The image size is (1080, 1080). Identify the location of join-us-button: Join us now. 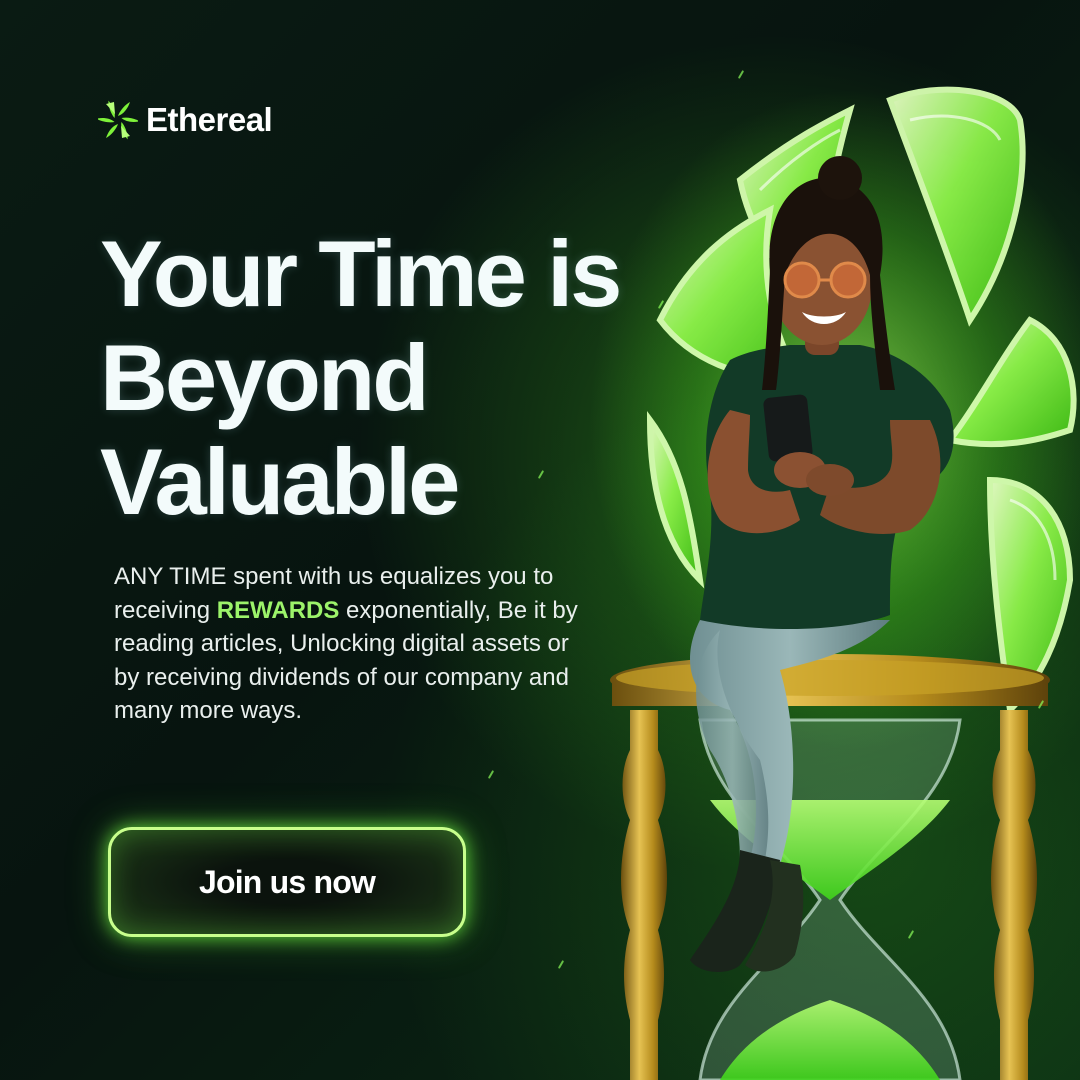
(287, 882).